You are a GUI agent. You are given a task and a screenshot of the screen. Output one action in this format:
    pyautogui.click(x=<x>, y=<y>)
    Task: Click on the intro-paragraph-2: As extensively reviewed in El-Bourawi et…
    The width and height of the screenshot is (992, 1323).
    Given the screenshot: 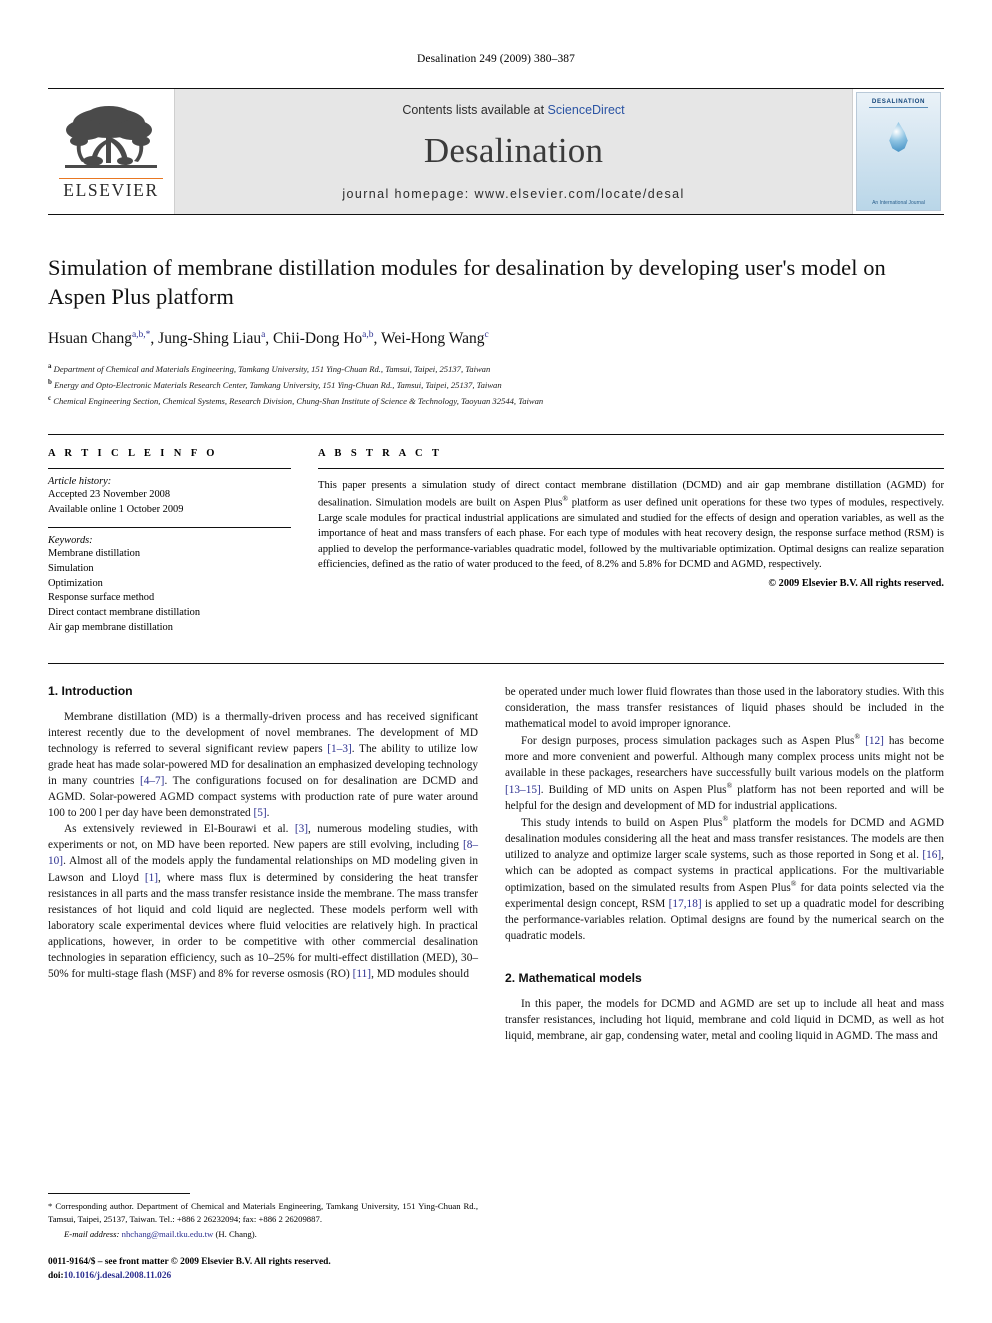 What is the action you would take?
    pyautogui.click(x=263, y=902)
    